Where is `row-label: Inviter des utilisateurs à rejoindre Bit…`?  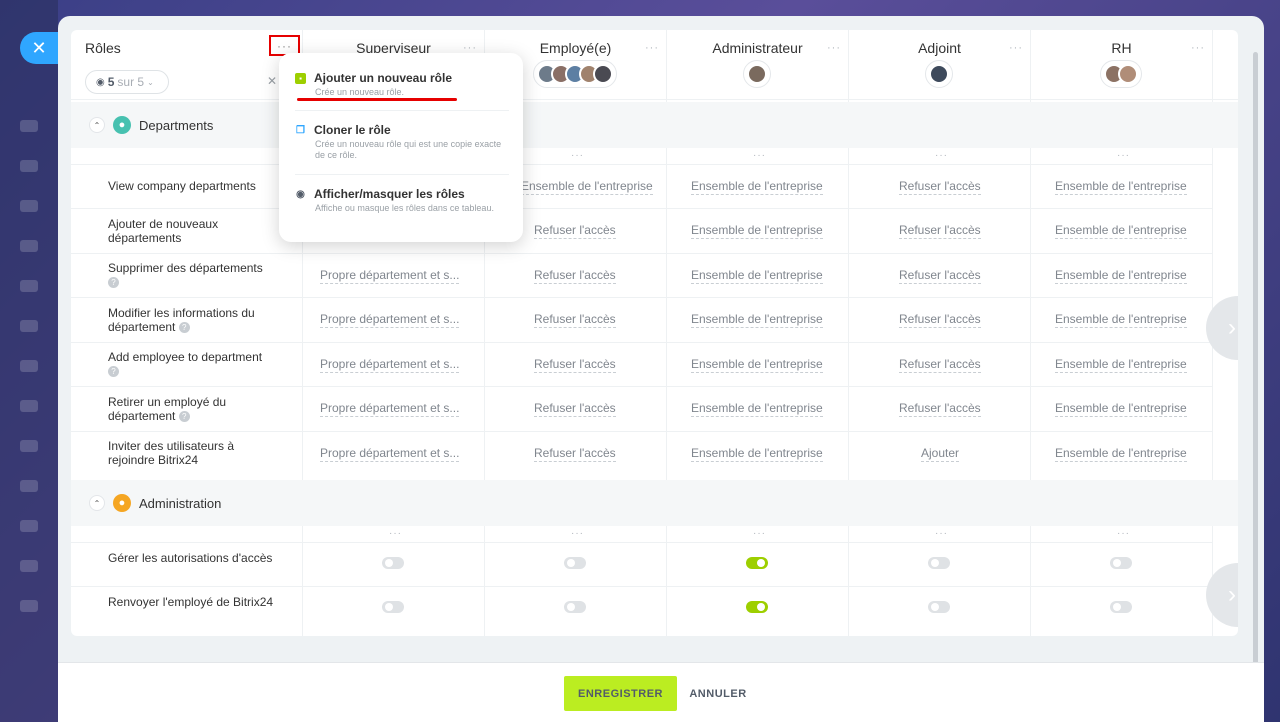
row-label: Inviter des utilisateurs à rejoindre Bit… is located at coordinates (171, 453).